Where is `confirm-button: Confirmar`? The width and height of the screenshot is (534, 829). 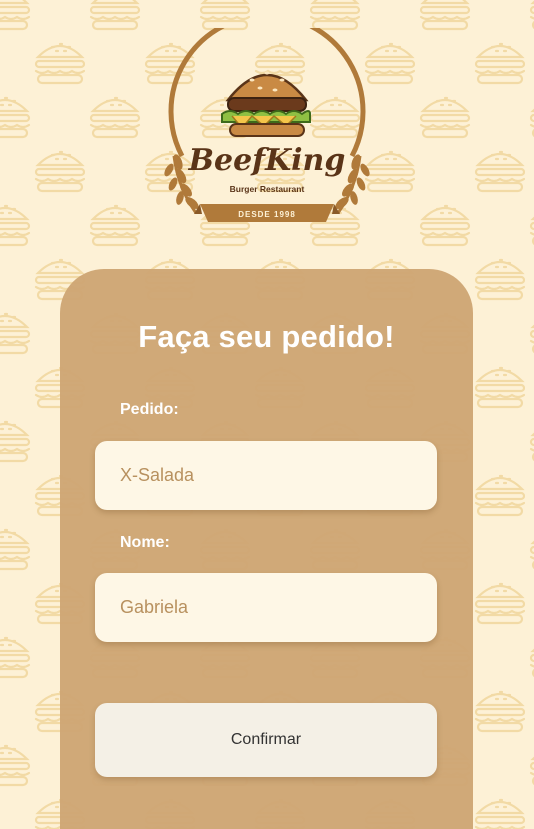 confirm-button: Confirmar is located at coordinates (266, 740).